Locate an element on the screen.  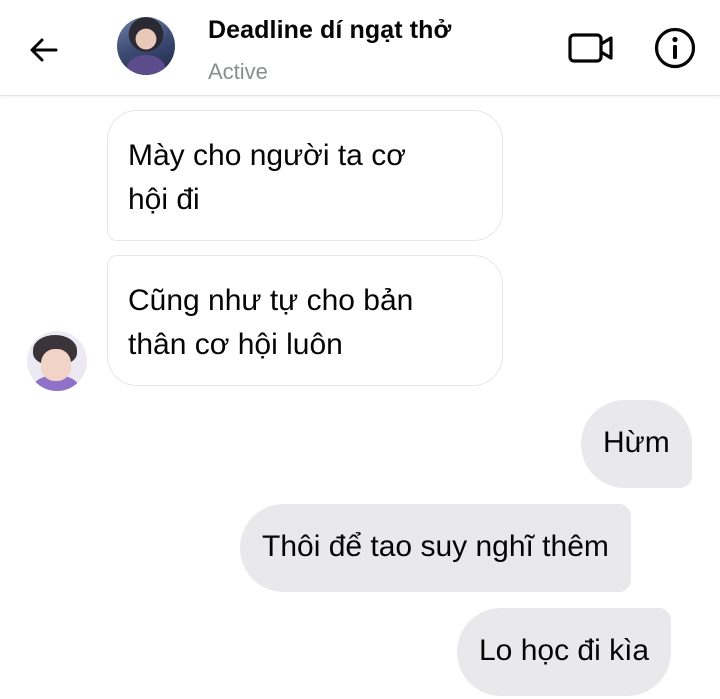
outgoing-message: Hừm is located at coordinates (636, 444).